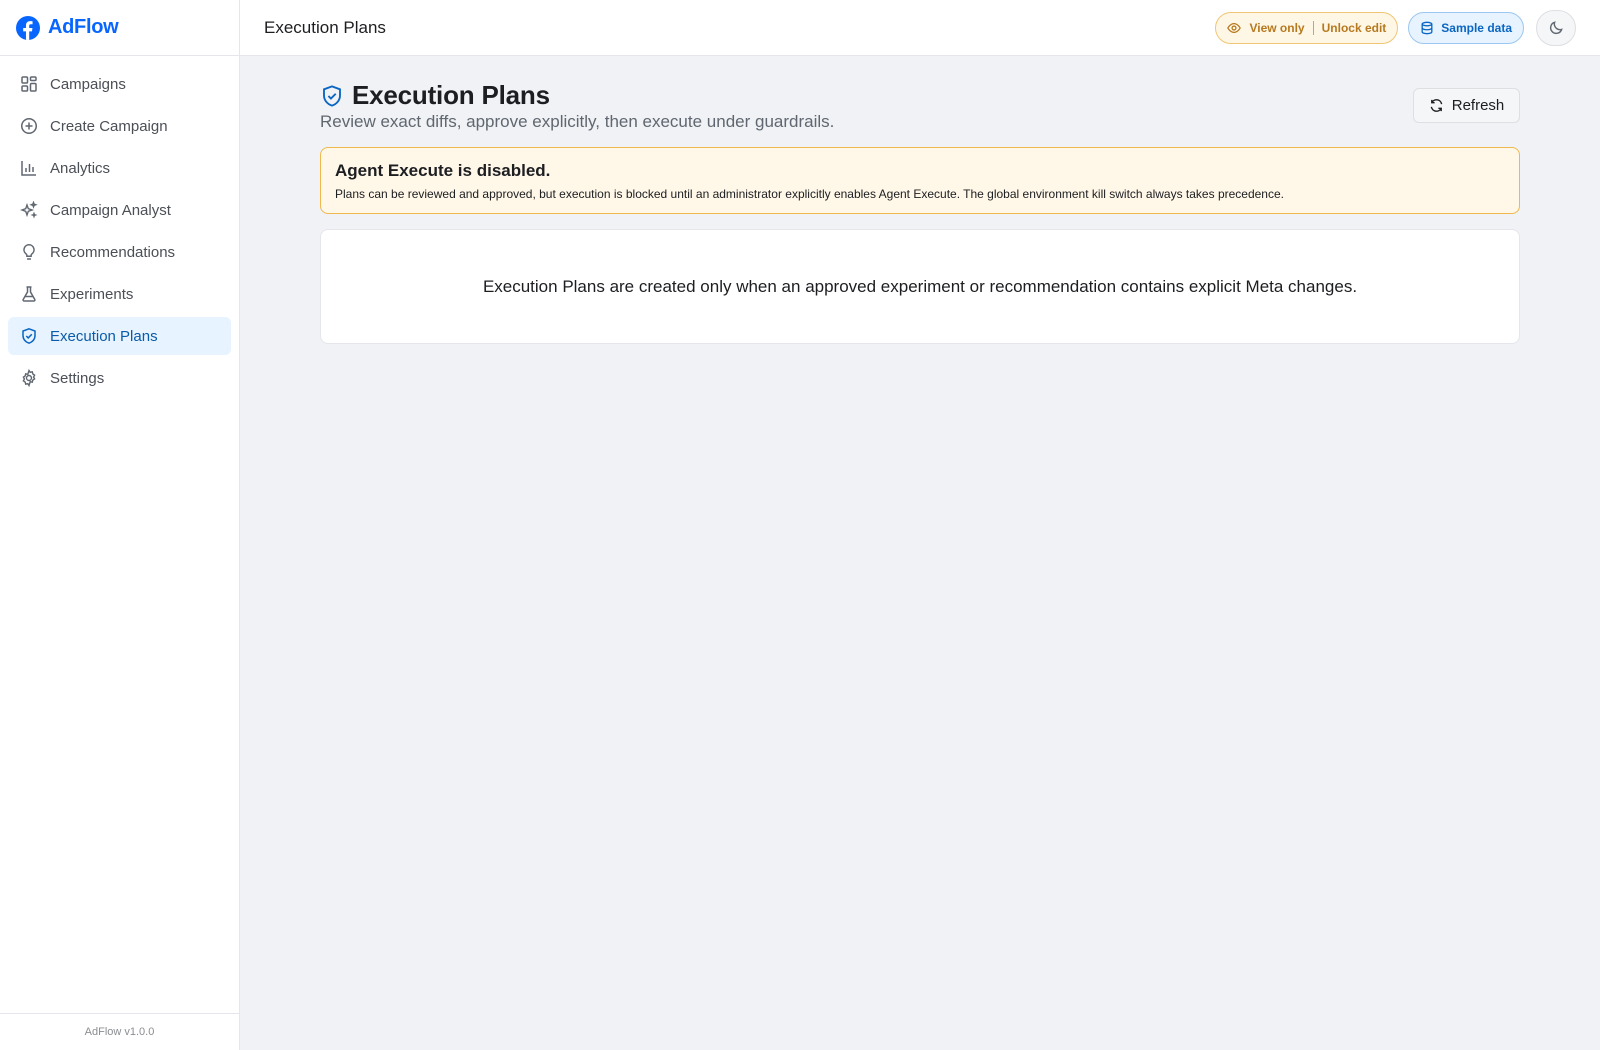 This screenshot has height=1050, width=1600. I want to click on sidebar-item-label: Execution Plans, so click(104, 336).